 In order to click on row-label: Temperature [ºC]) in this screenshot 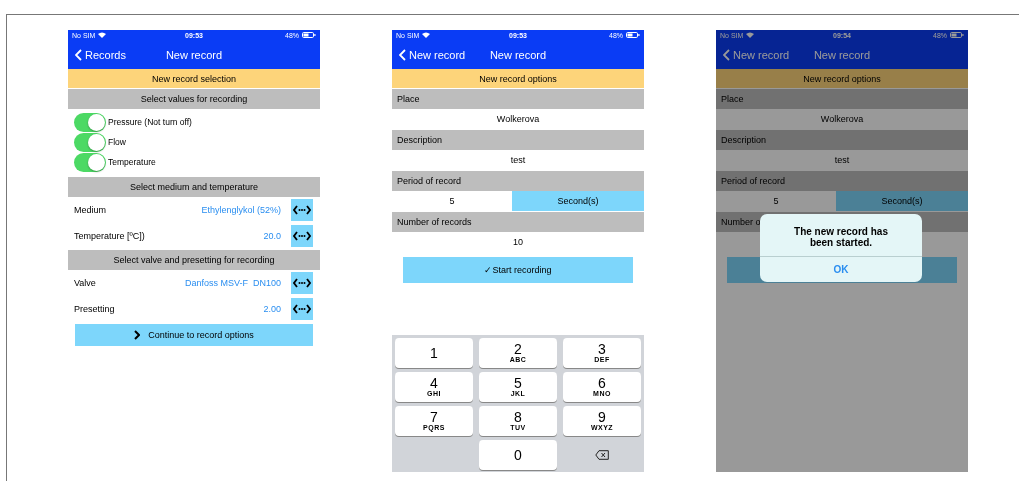, I will do `click(110, 236)`.